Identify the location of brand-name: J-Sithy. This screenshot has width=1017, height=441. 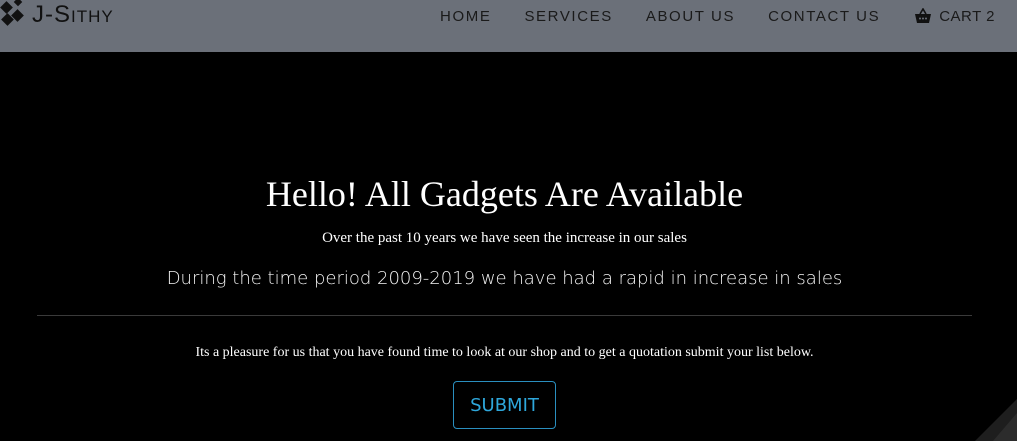
(73, 14).